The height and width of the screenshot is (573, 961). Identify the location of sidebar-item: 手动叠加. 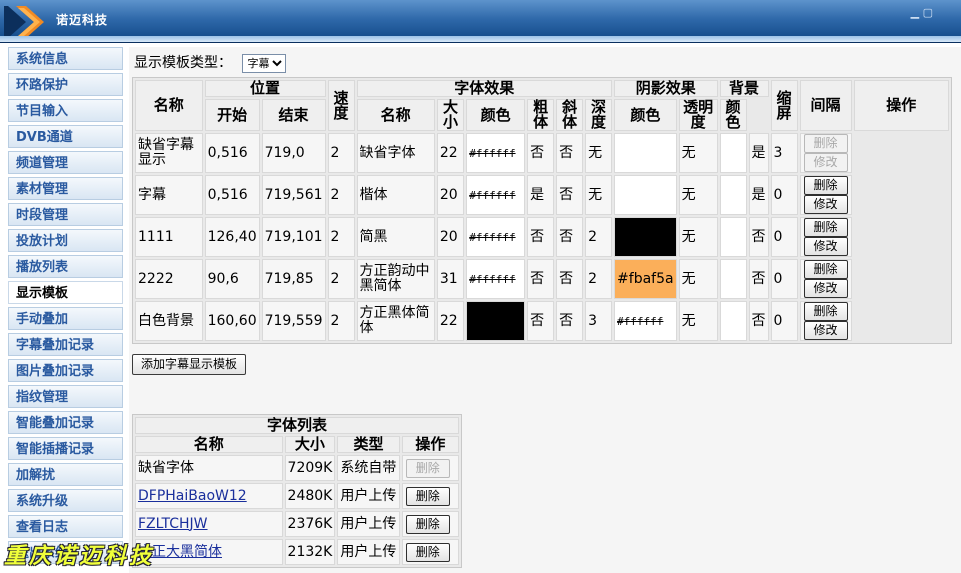
(65, 318).